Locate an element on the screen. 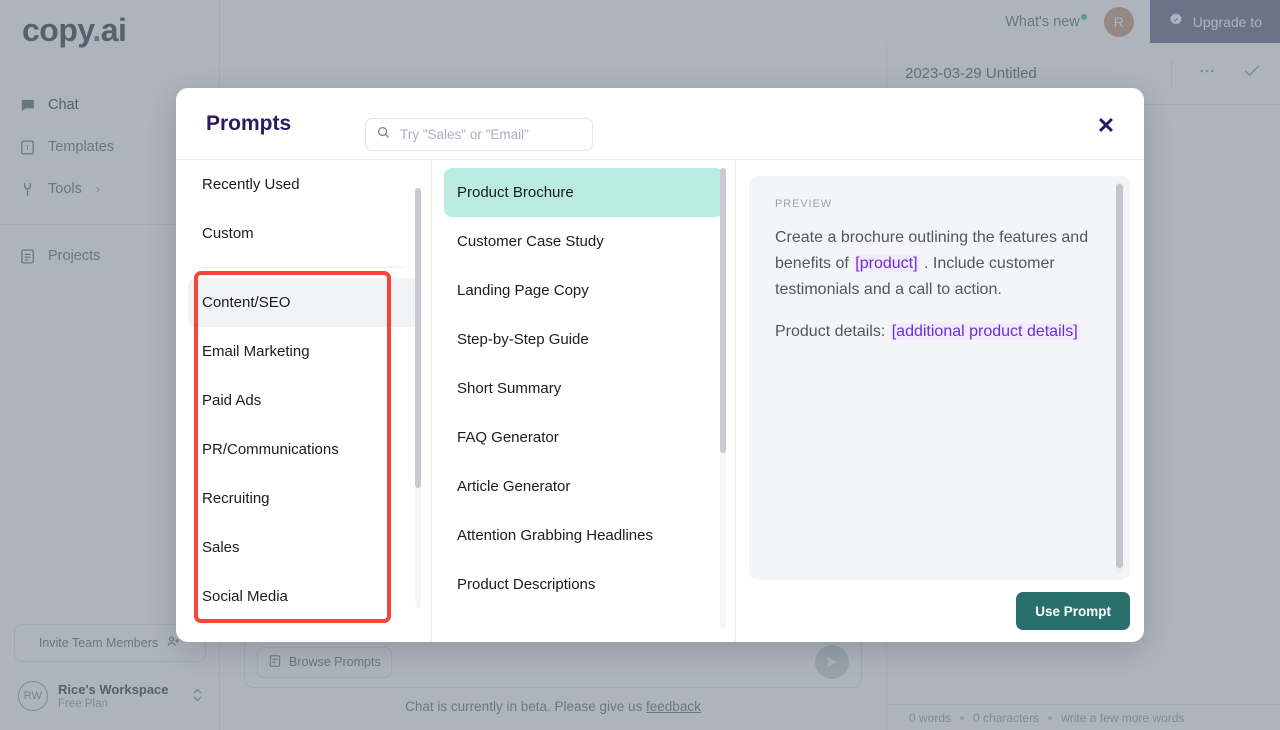  page-title: Prompts is located at coordinates (249, 123).